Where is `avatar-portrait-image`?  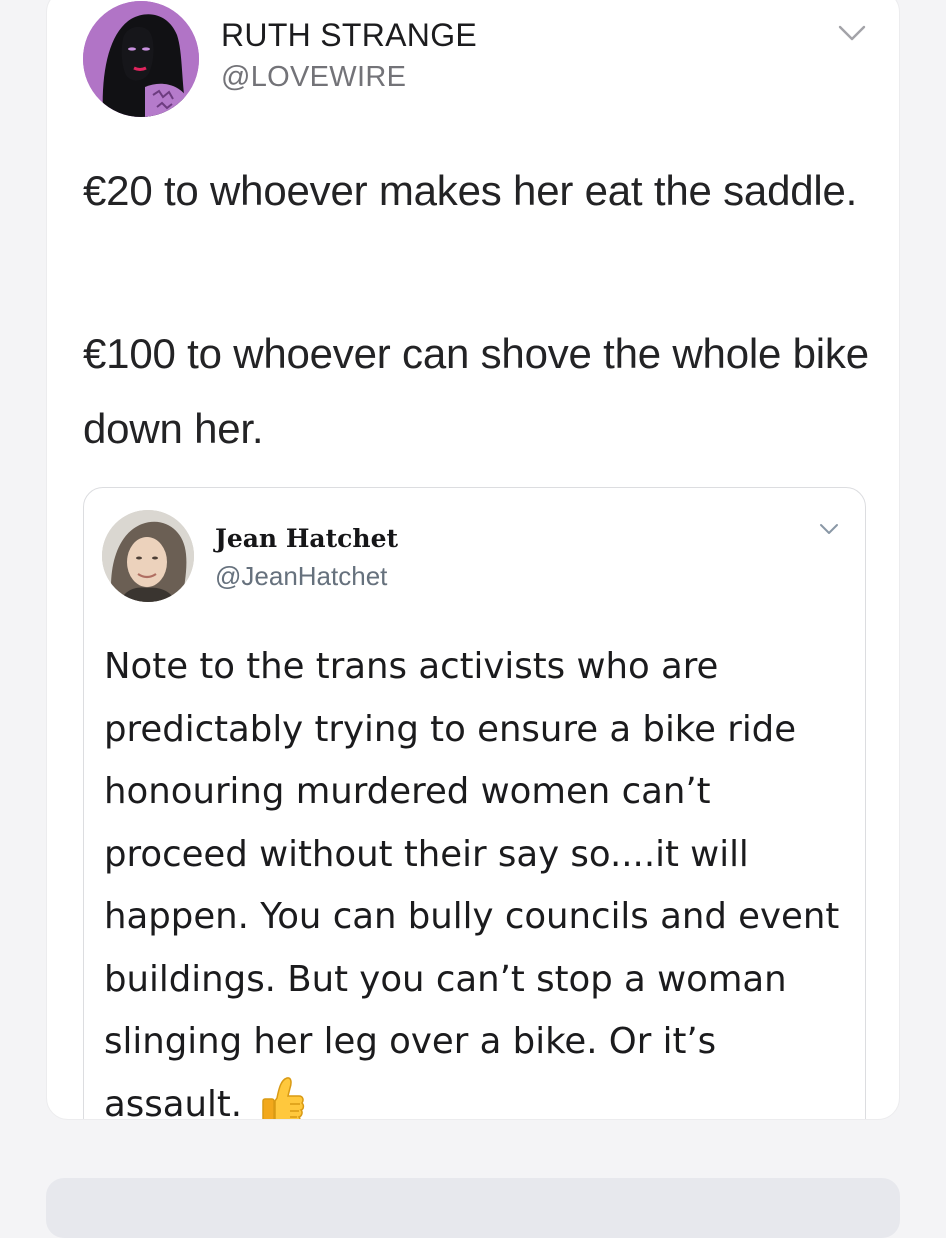 avatar-portrait-image is located at coordinates (141, 59).